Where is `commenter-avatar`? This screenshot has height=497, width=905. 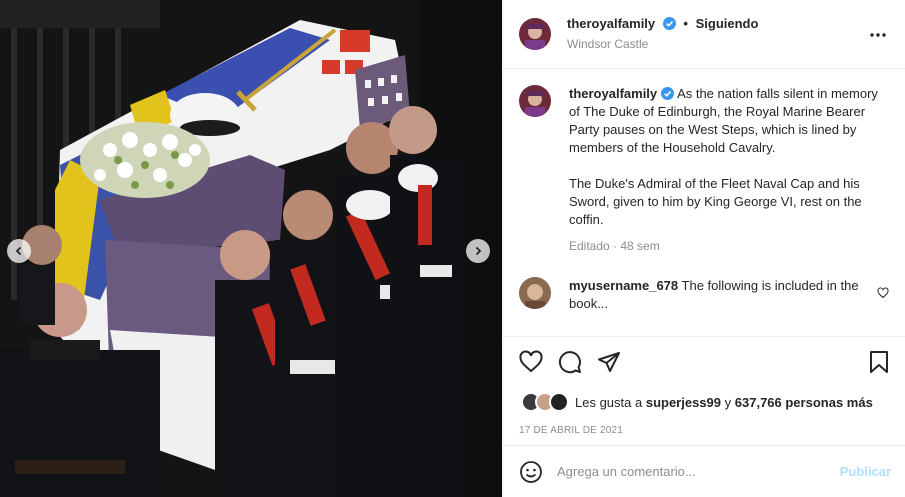 commenter-avatar is located at coordinates (535, 293).